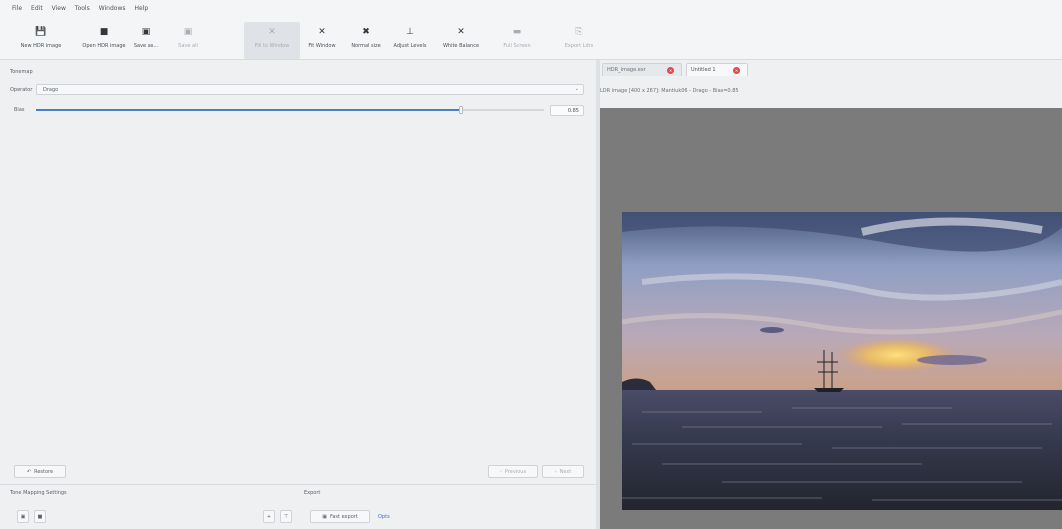 The width and height of the screenshot is (1062, 529). I want to click on fast-export-button: ▣ Fast export, so click(340, 516).